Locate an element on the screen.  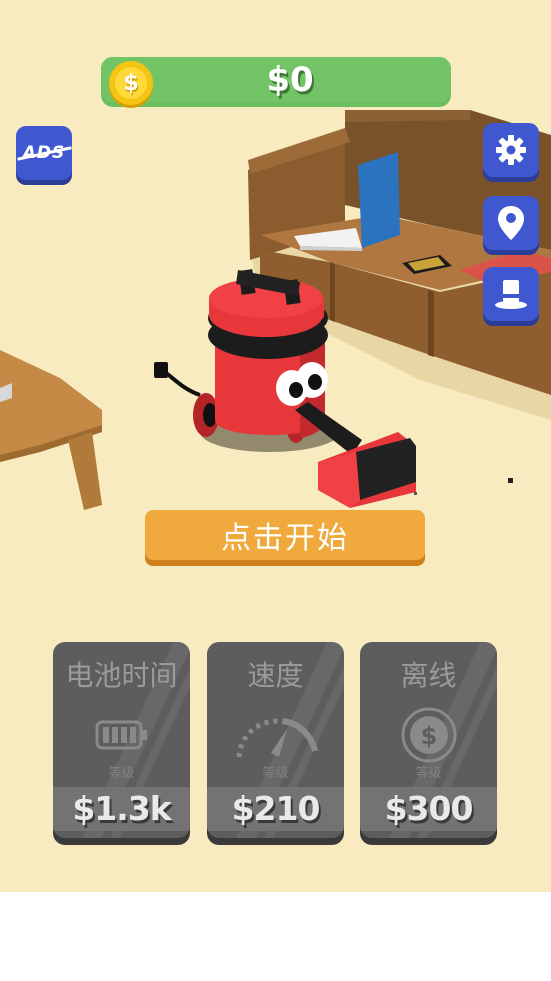
map-pin-icon is located at coordinates (511, 223).